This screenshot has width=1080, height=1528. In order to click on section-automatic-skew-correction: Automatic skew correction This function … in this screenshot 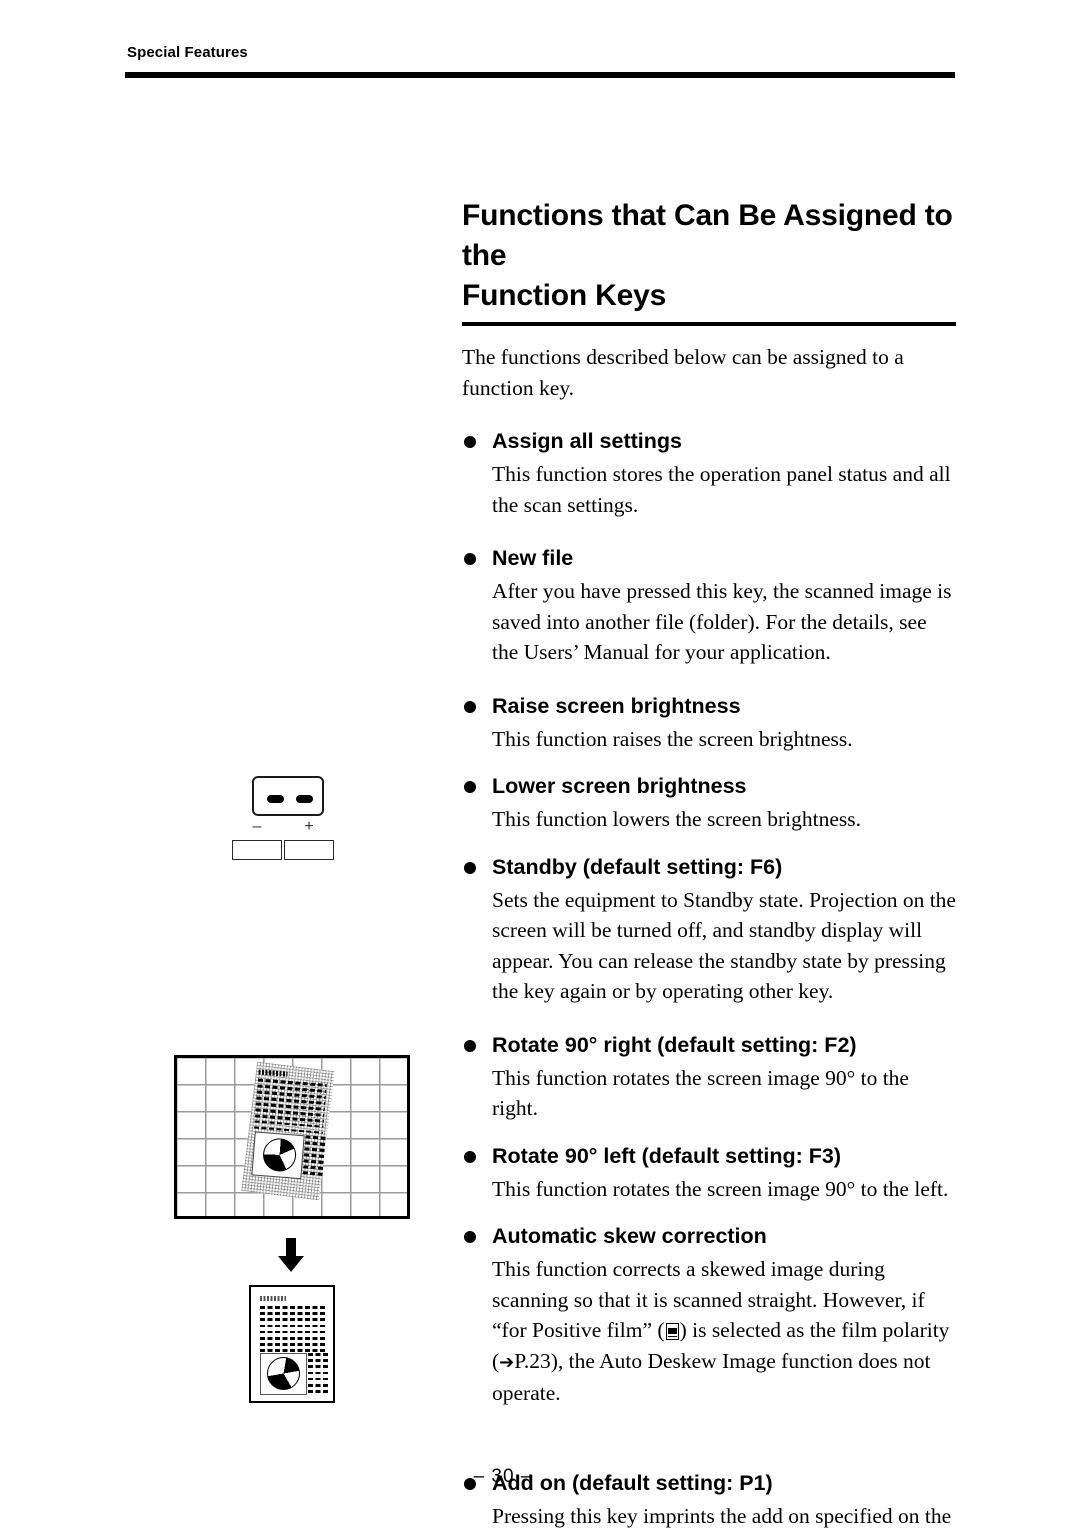, I will do `click(709, 1315)`.